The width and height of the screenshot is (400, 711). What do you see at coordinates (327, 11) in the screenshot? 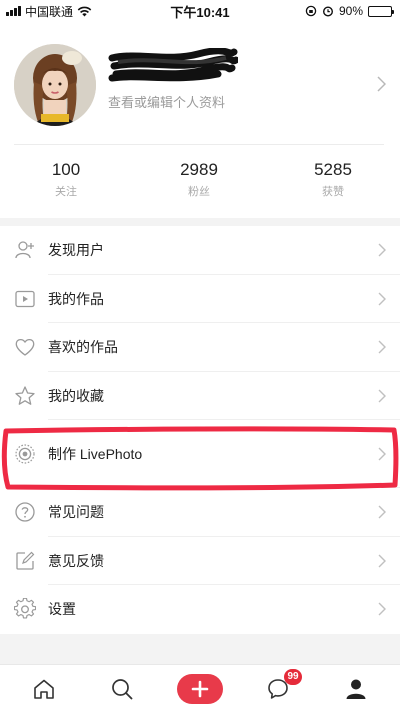
I see `alarm-icon` at bounding box center [327, 11].